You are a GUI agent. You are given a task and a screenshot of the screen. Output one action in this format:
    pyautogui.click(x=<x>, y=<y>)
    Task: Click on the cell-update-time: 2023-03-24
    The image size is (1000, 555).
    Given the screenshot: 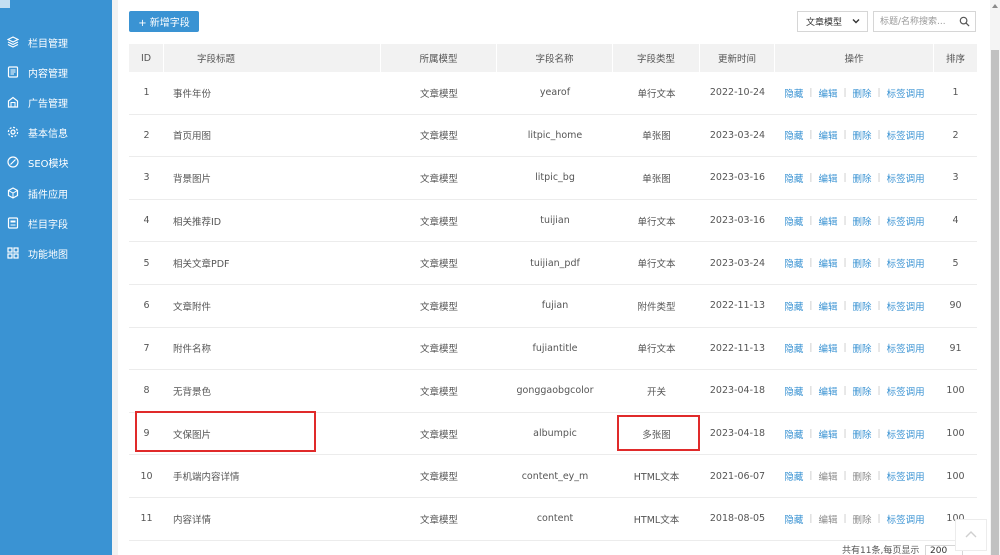 What is the action you would take?
    pyautogui.click(x=737, y=135)
    